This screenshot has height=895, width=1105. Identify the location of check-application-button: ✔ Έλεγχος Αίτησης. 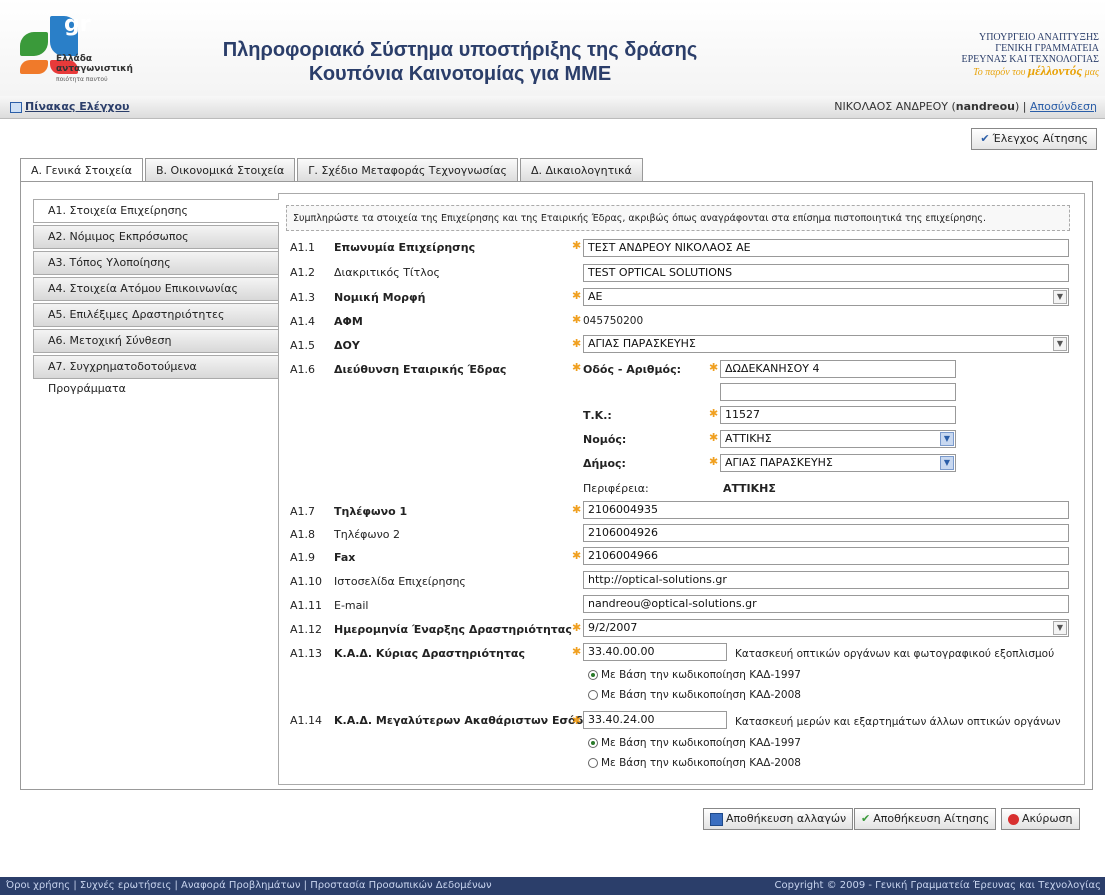
(1034, 139).